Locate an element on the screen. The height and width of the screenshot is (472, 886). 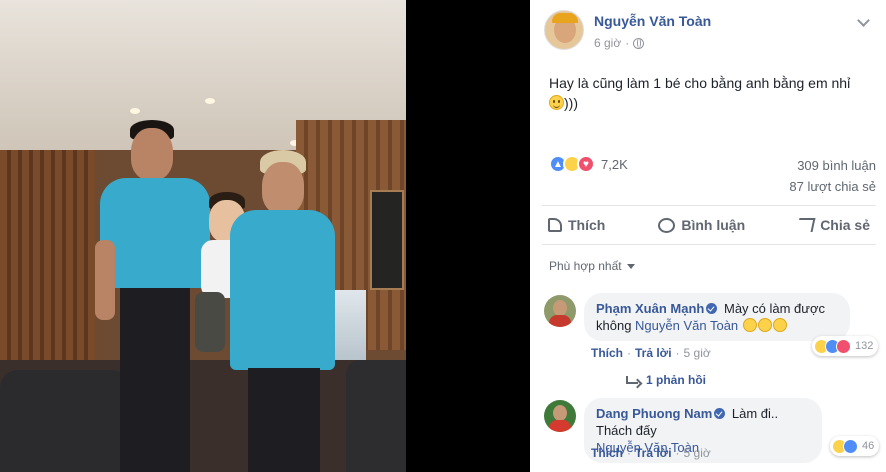
person-right is located at coordinates (285, 311).